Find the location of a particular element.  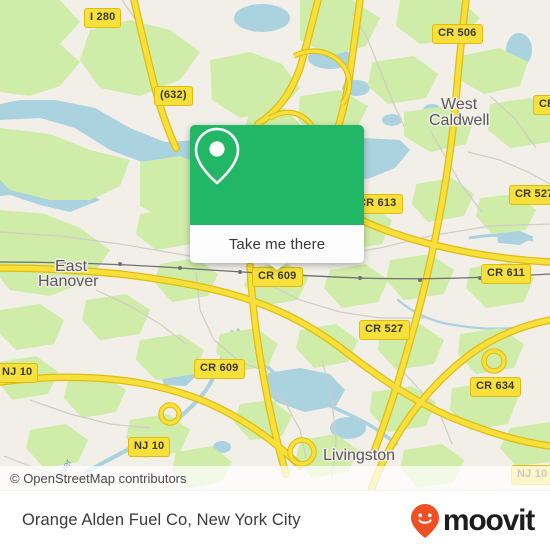

place-label-caldwell: Caldwell is located at coordinates (459, 120).